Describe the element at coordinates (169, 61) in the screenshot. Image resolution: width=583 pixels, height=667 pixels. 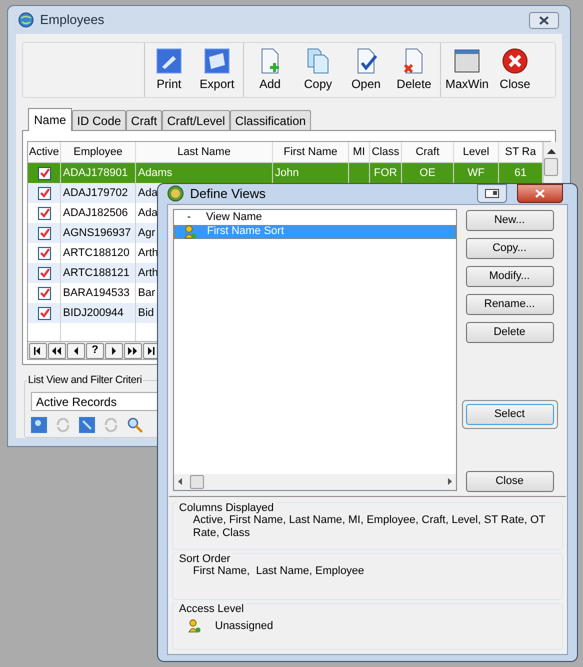
I see `print-icon` at that location.